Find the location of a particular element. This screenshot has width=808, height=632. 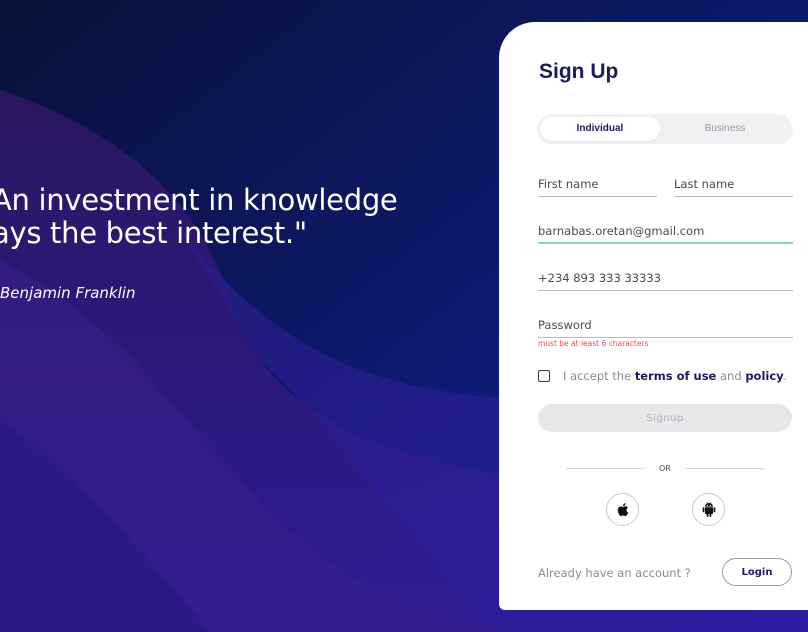

terms-prefix: I accept the is located at coordinates (599, 376).